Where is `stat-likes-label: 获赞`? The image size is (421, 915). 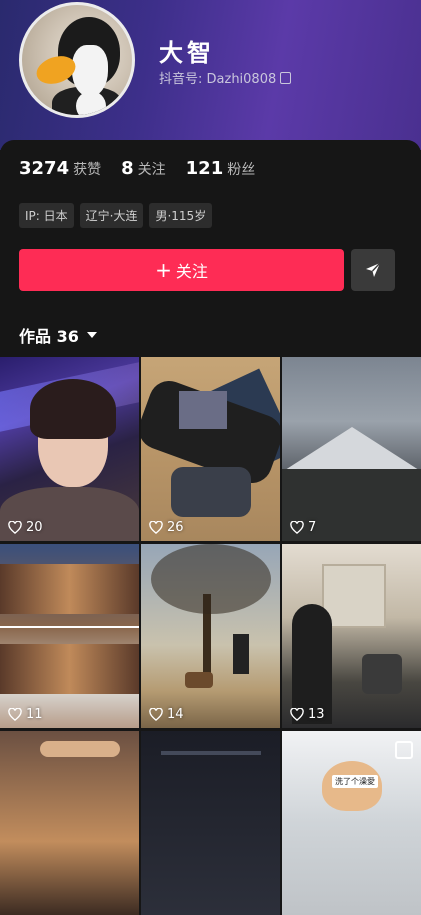 stat-likes-label: 获赞 is located at coordinates (87, 170).